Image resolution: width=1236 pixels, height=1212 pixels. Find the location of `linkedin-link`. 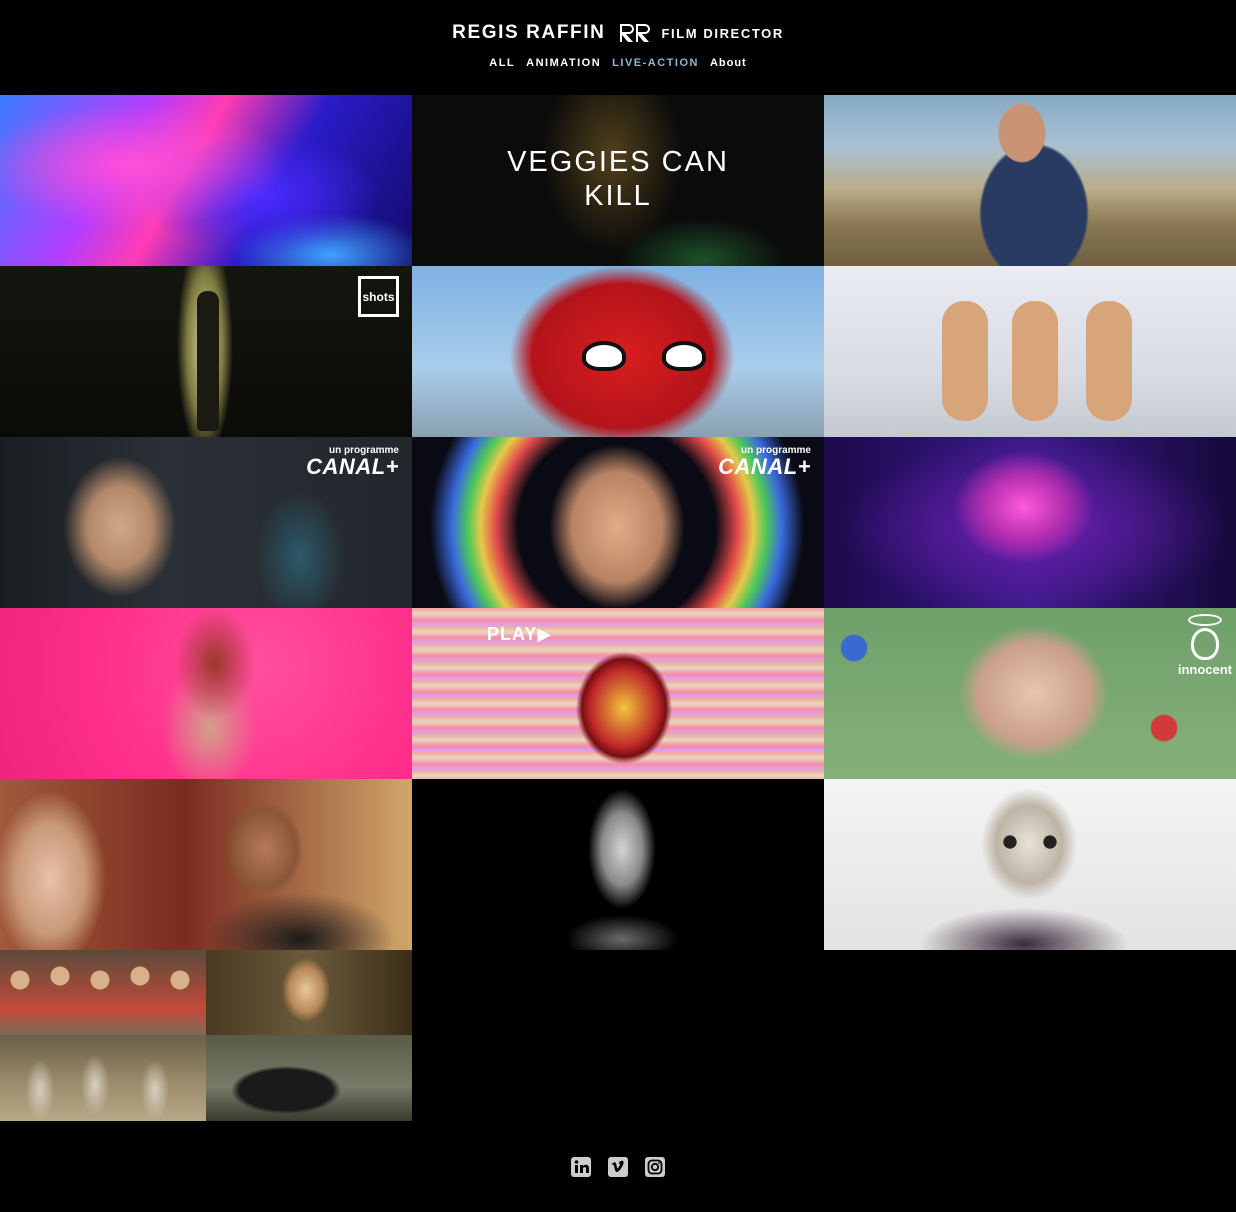

linkedin-link is located at coordinates (581, 1167).